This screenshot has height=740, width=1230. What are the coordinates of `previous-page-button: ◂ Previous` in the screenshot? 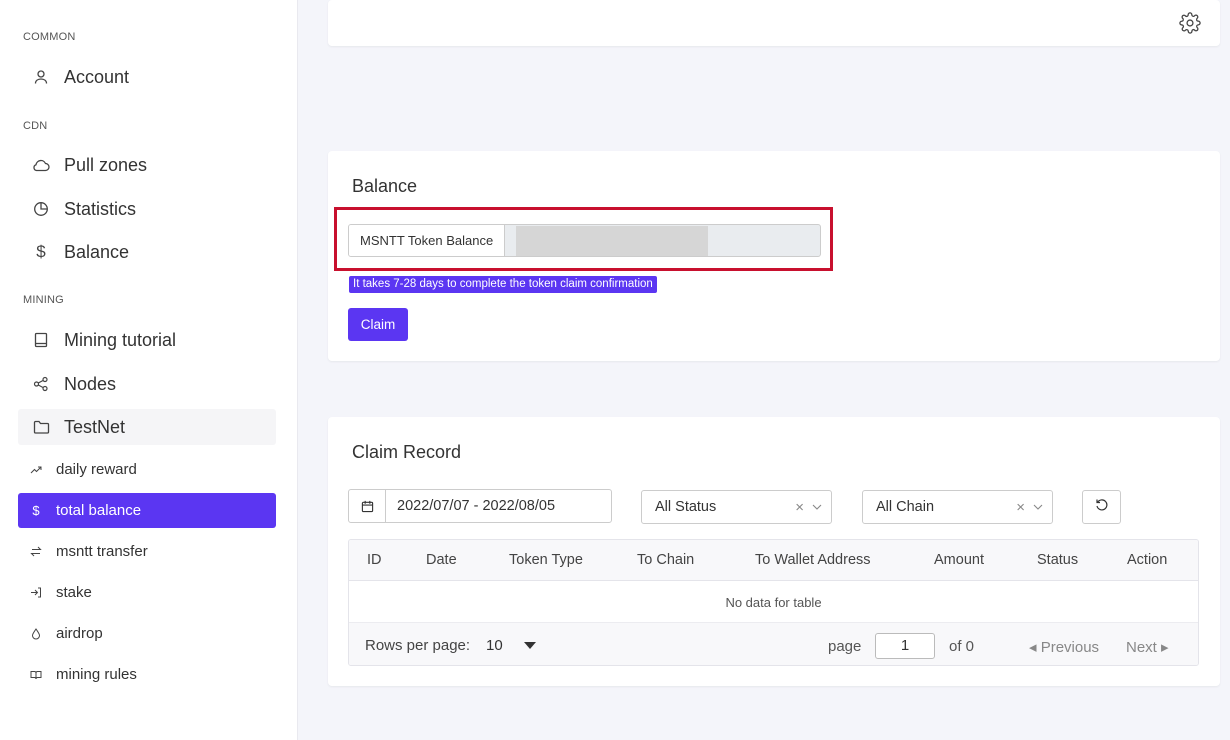 It's located at (1064, 647).